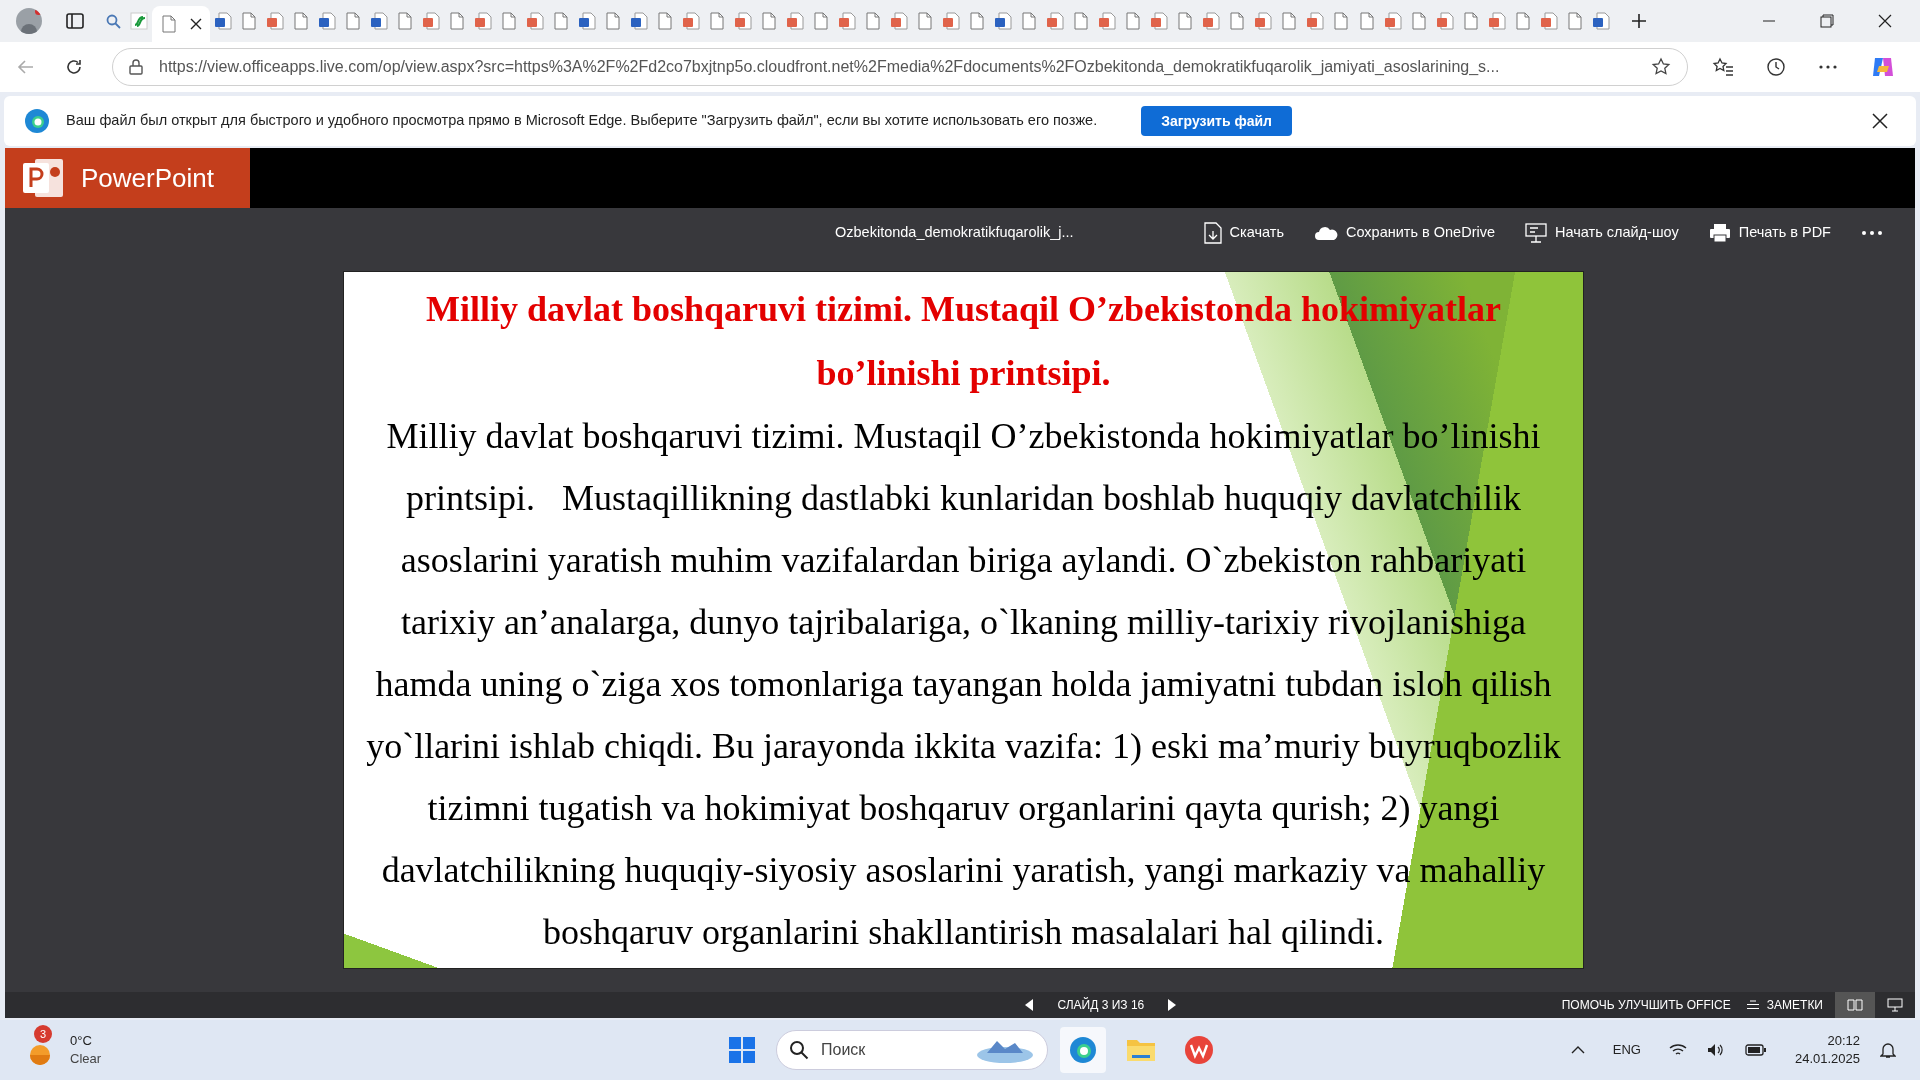 The height and width of the screenshot is (1080, 1920). I want to click on download-file-button: Загрузить файл, so click(1216, 121).